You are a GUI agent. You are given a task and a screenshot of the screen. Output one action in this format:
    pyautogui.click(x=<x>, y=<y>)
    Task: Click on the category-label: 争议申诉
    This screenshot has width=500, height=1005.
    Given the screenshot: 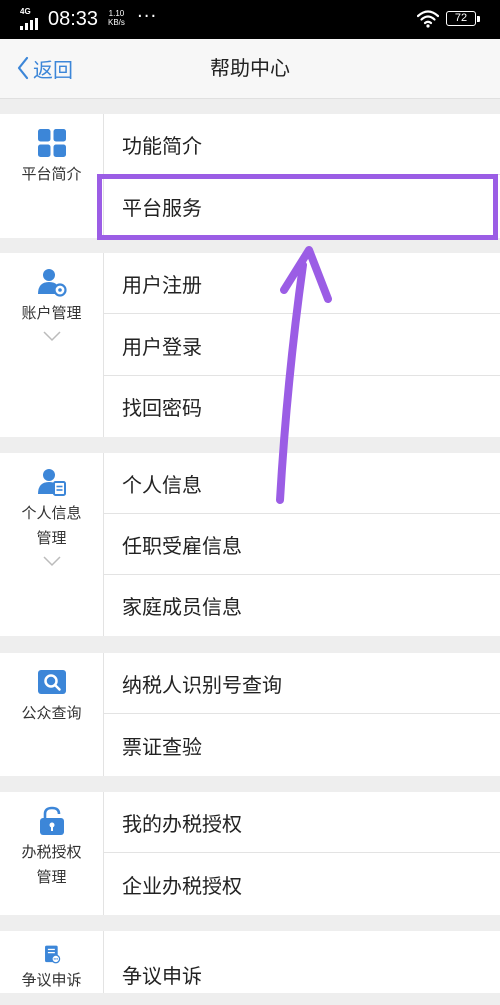 What is the action you would take?
    pyautogui.click(x=51, y=980)
    